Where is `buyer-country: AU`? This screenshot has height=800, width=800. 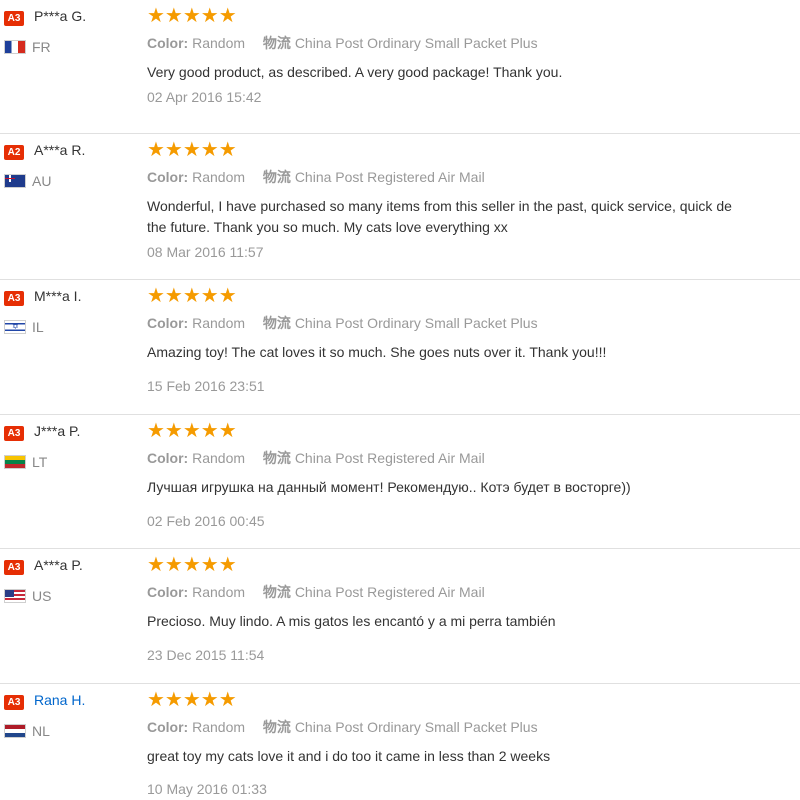 buyer-country: AU is located at coordinates (42, 181).